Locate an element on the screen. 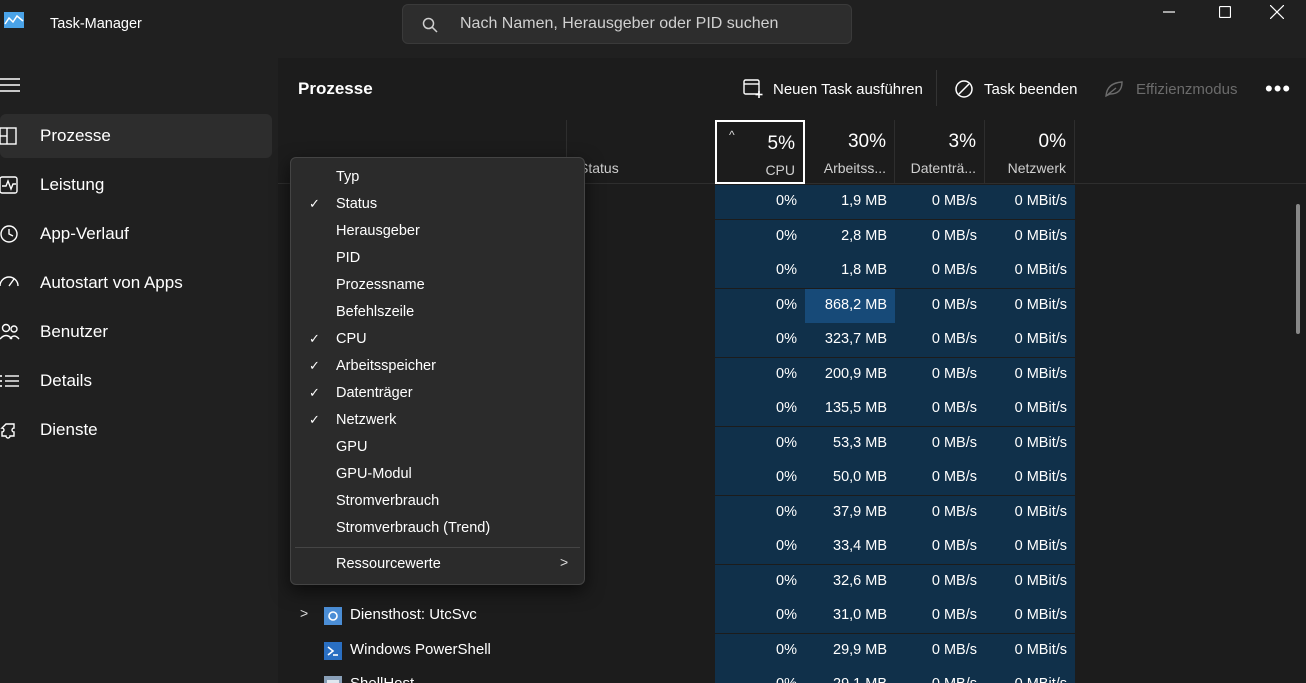 This screenshot has width=1306, height=683. menu-item-netzwerk: ✓ Netzwerk is located at coordinates (437, 420).